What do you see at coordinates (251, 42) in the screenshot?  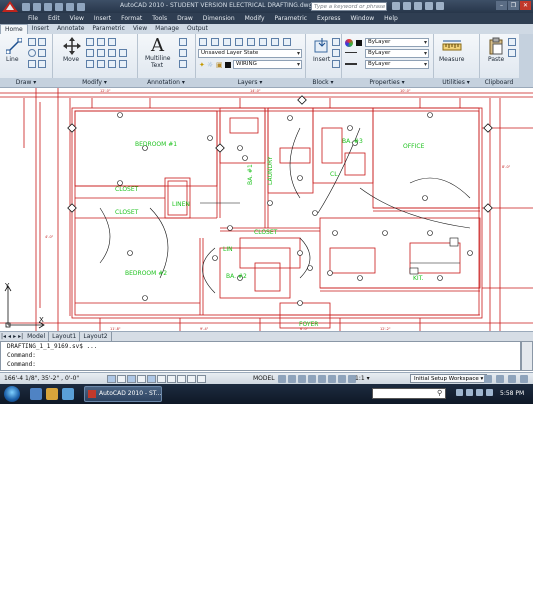 I see `layer-freeze-icon` at bounding box center [251, 42].